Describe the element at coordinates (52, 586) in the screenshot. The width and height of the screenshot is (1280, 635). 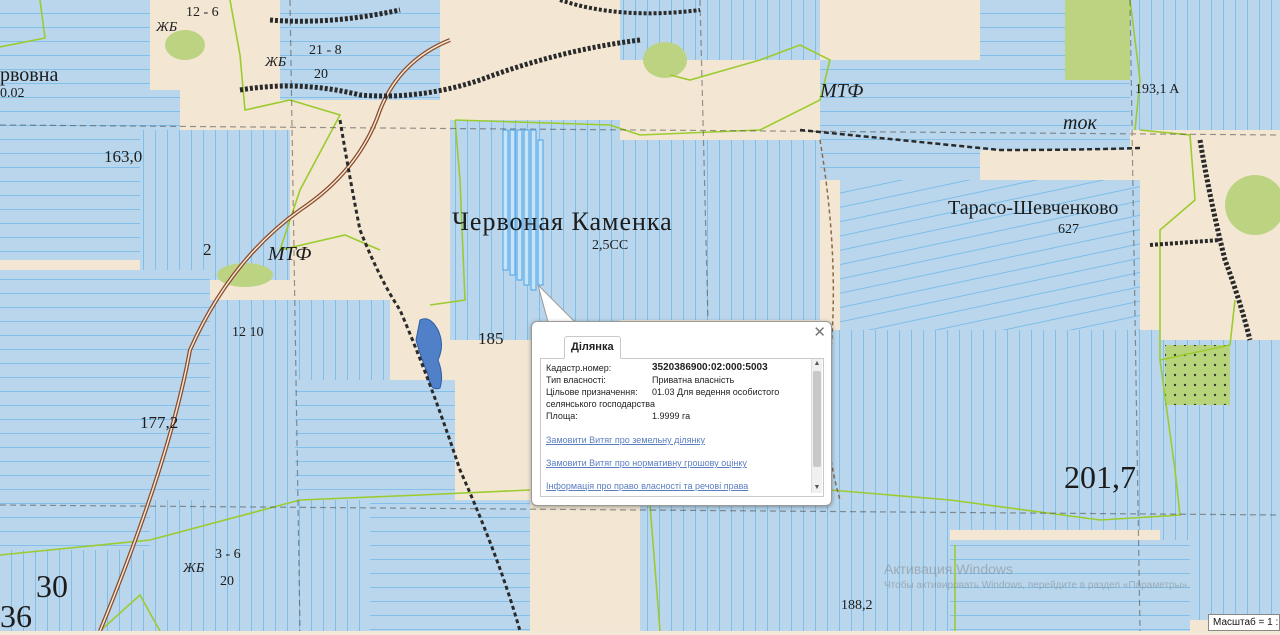
I see `label-30: 30` at that location.